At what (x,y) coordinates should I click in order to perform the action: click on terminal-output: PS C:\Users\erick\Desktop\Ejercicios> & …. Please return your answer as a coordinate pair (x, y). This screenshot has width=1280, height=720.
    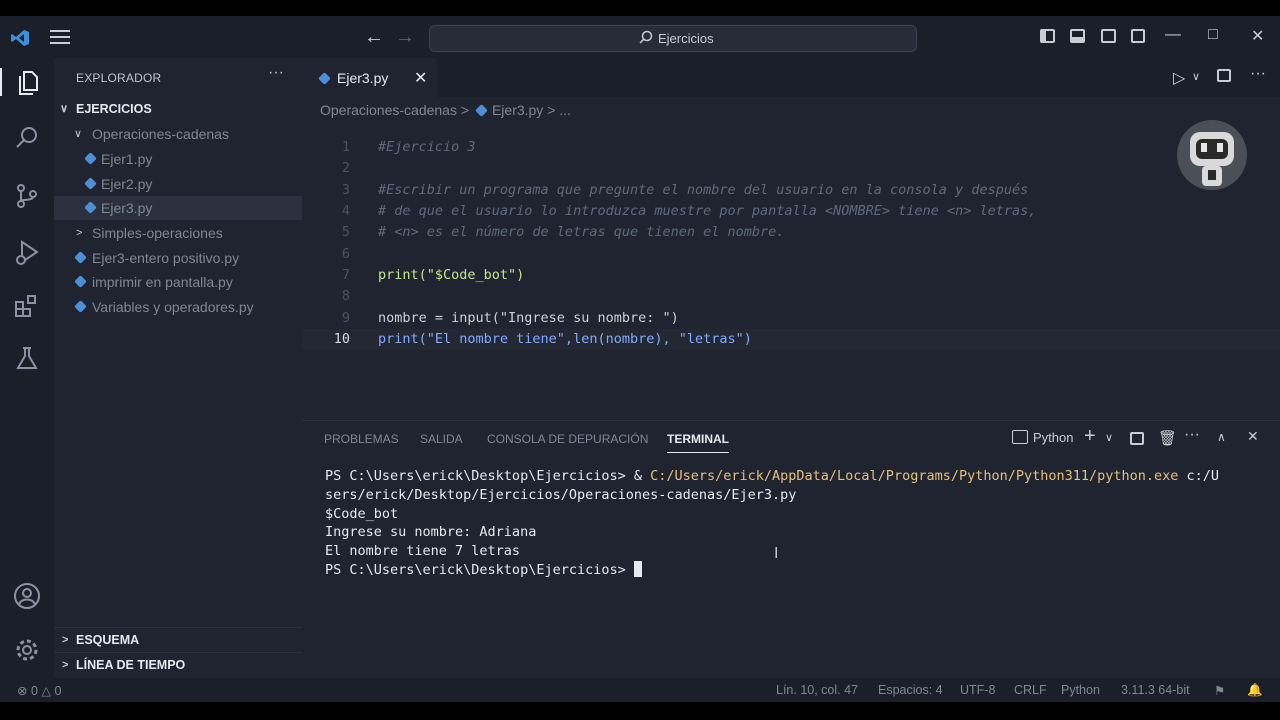
    Looking at the image, I should click on (772, 523).